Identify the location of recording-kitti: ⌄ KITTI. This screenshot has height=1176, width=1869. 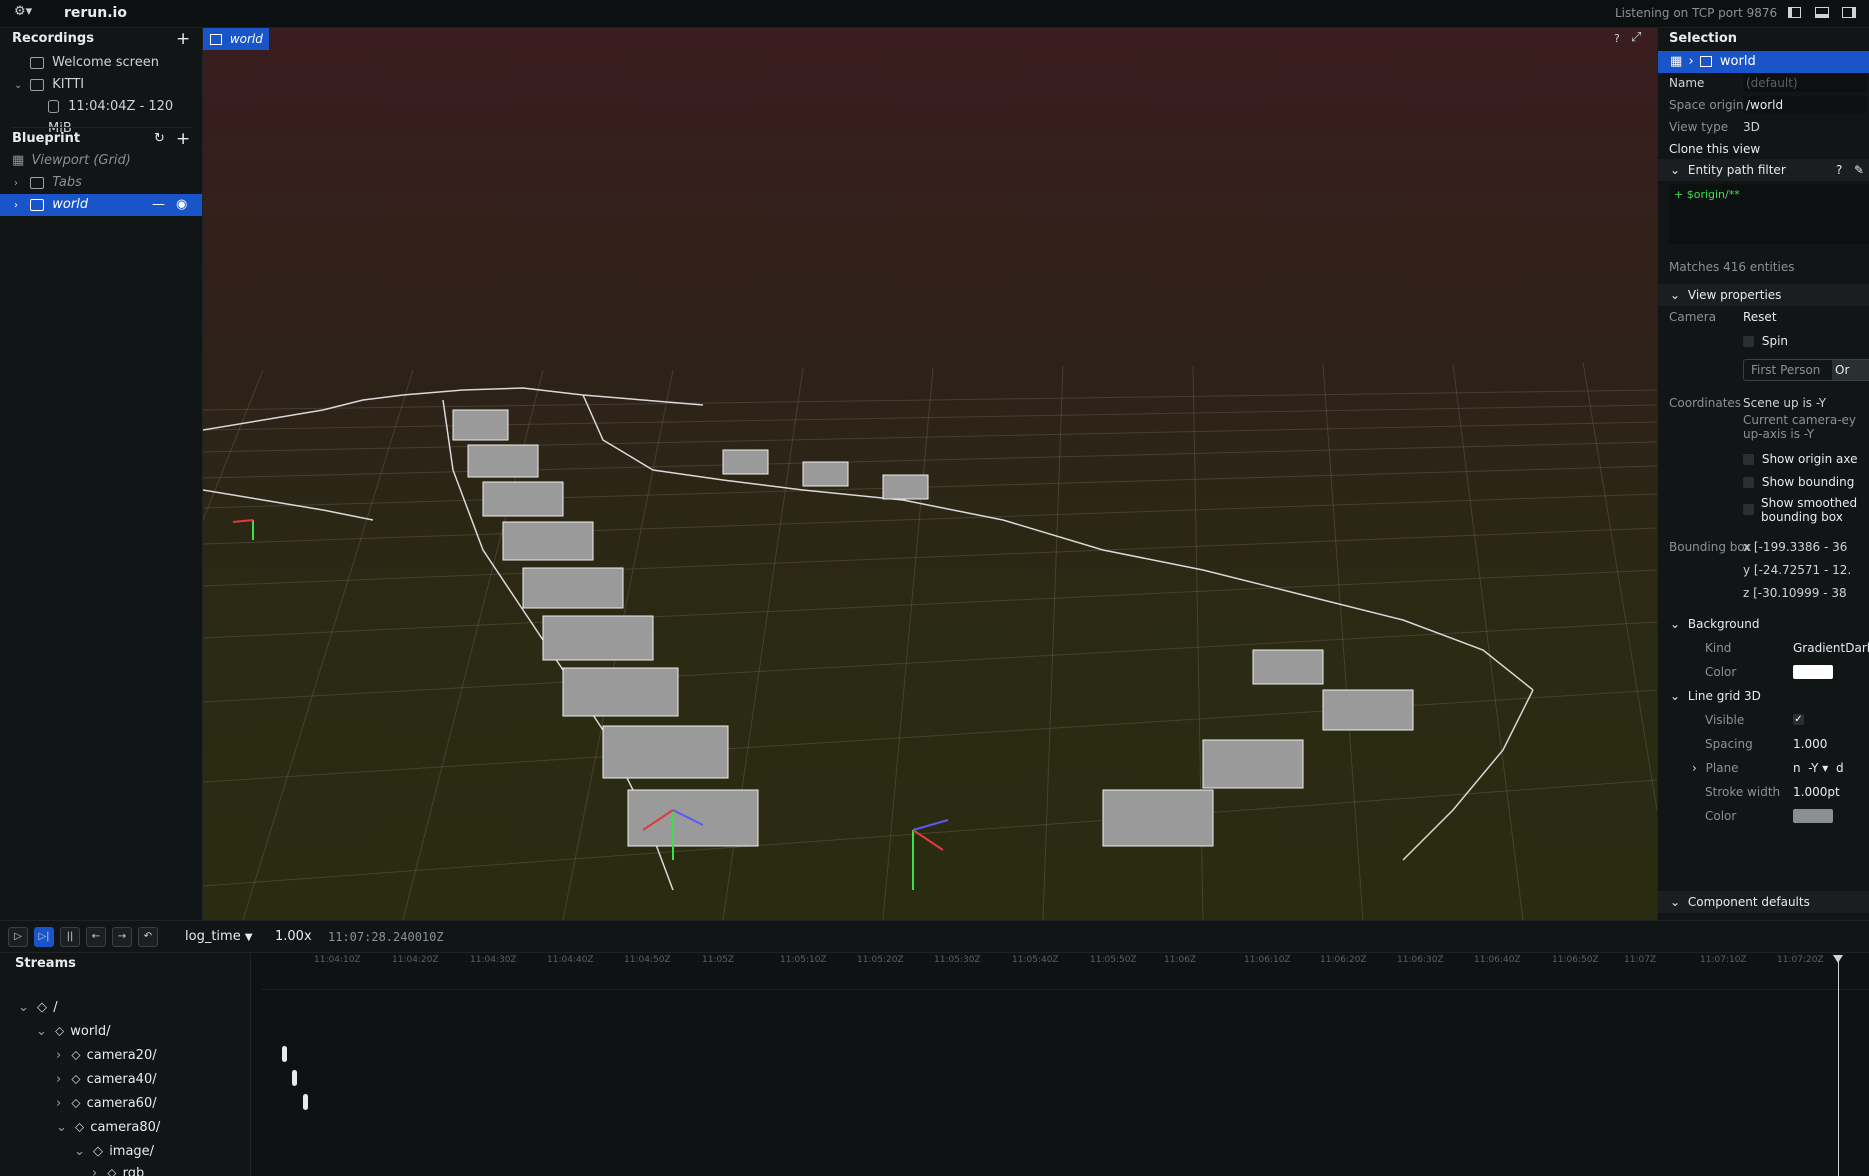
(107, 85).